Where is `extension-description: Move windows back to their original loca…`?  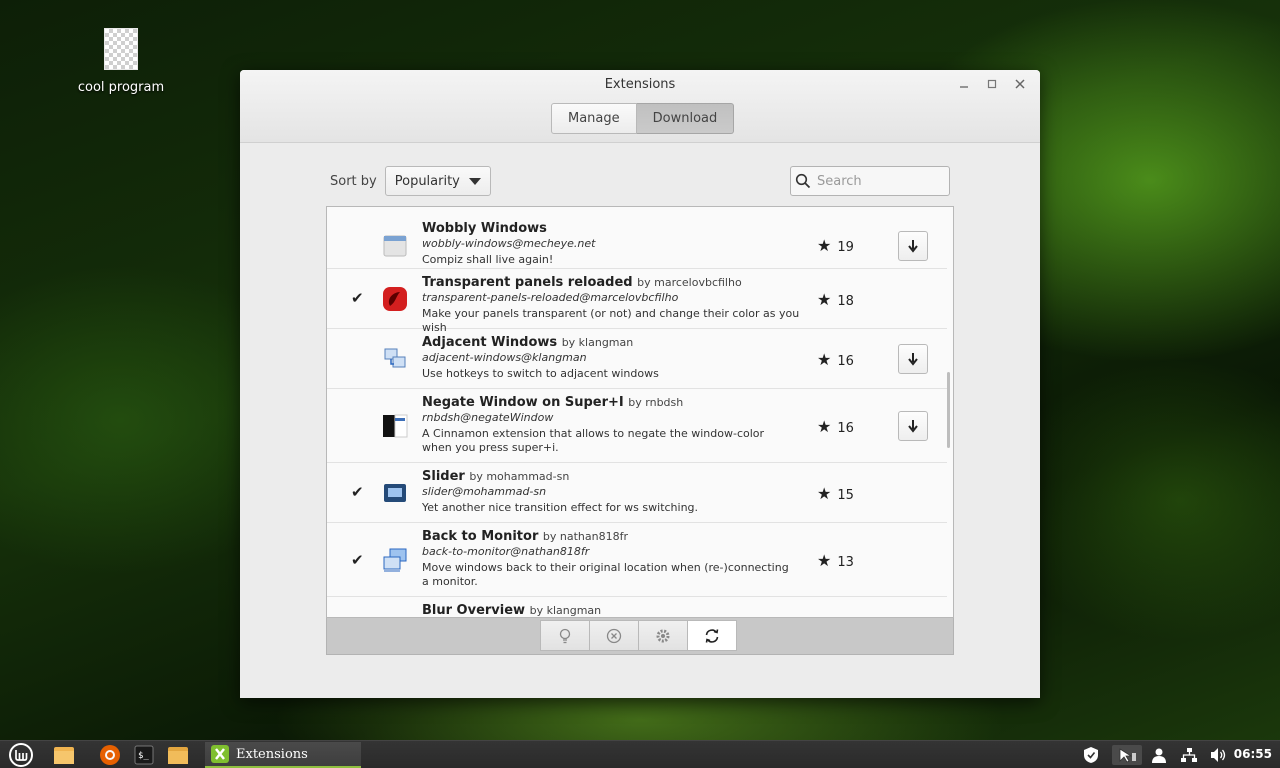
extension-description: Move windows back to their original loca… is located at coordinates (605, 574).